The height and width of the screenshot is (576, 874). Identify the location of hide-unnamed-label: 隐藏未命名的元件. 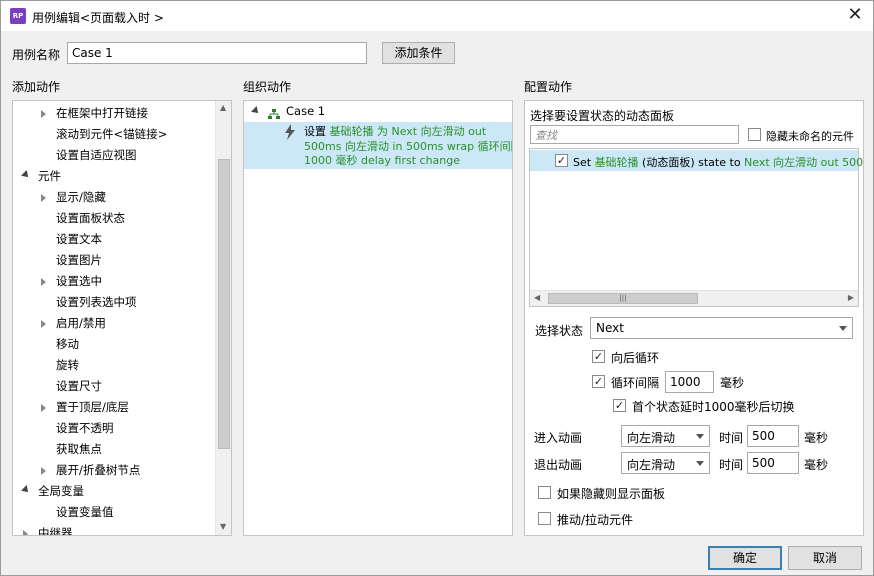
(810, 136).